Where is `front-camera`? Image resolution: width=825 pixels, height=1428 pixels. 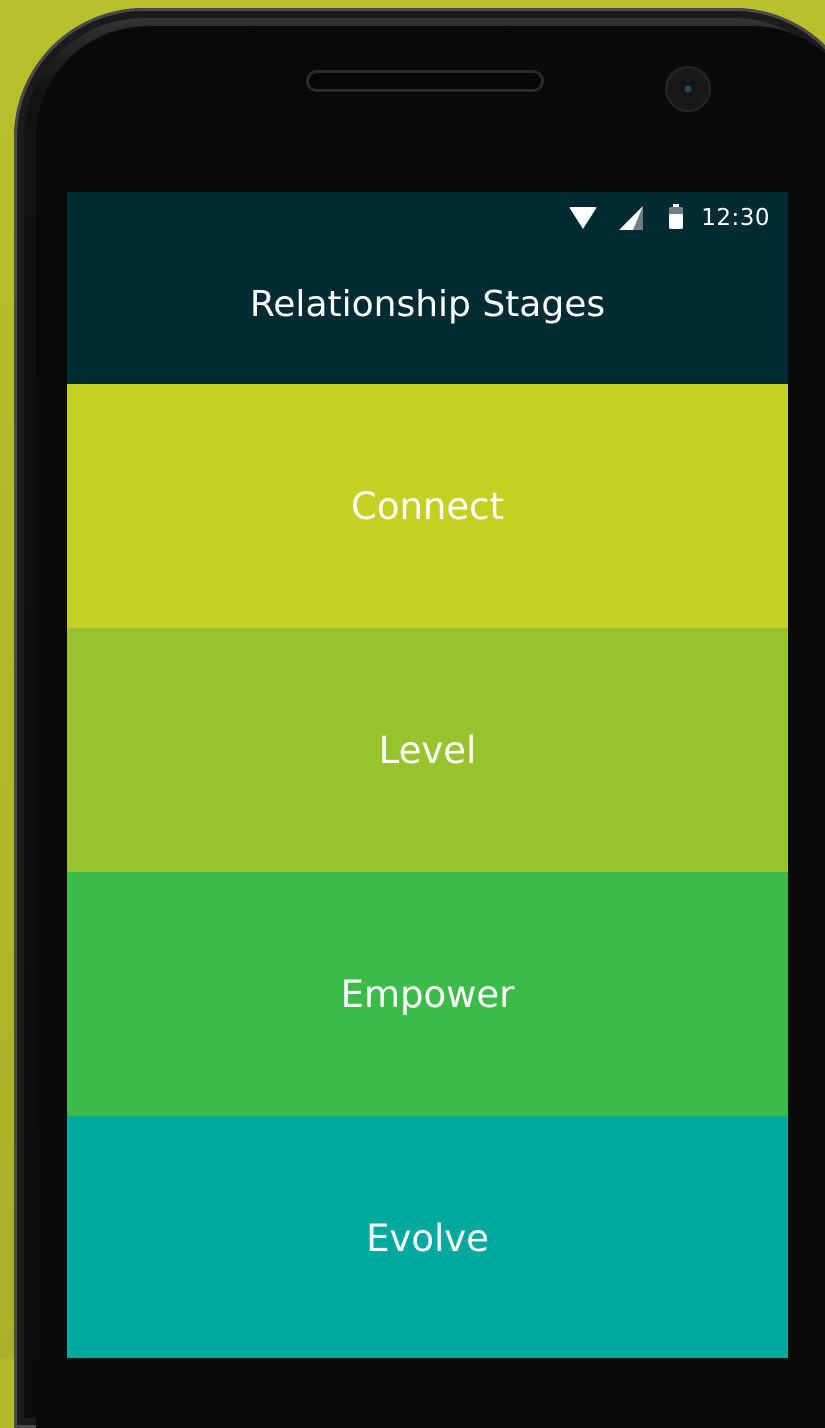 front-camera is located at coordinates (688, 89).